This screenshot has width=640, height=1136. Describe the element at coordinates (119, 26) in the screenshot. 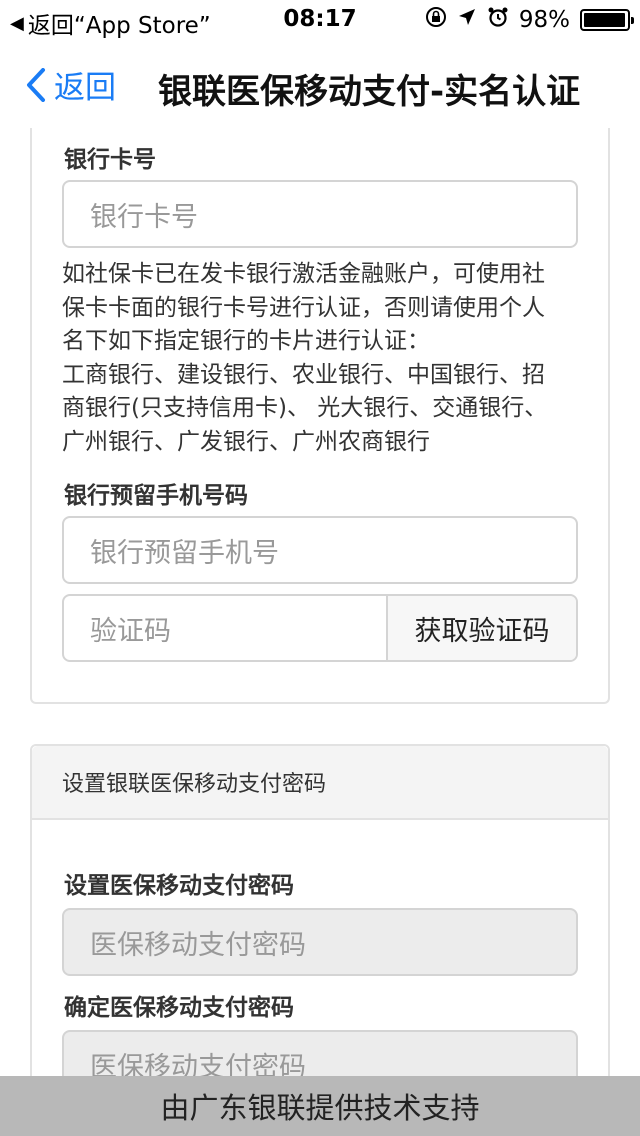

I see `back-app-label: 返回“App Store”` at that location.